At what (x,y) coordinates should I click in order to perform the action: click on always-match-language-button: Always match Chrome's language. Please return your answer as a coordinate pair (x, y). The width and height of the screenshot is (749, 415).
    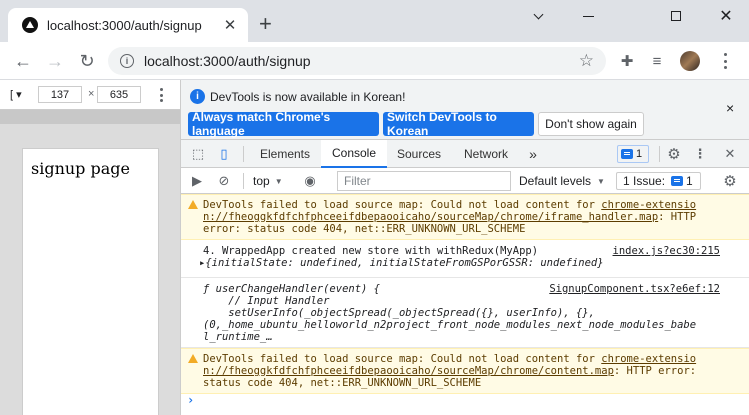
    Looking at the image, I should click on (283, 124).